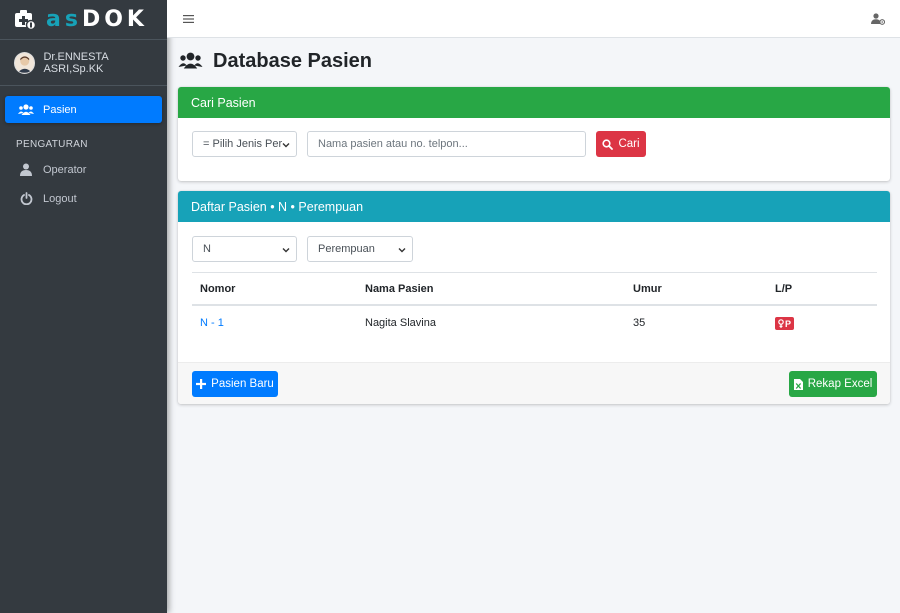  I want to click on patient-list-footer: Pasien Baru Rekap Excel, so click(534, 383).